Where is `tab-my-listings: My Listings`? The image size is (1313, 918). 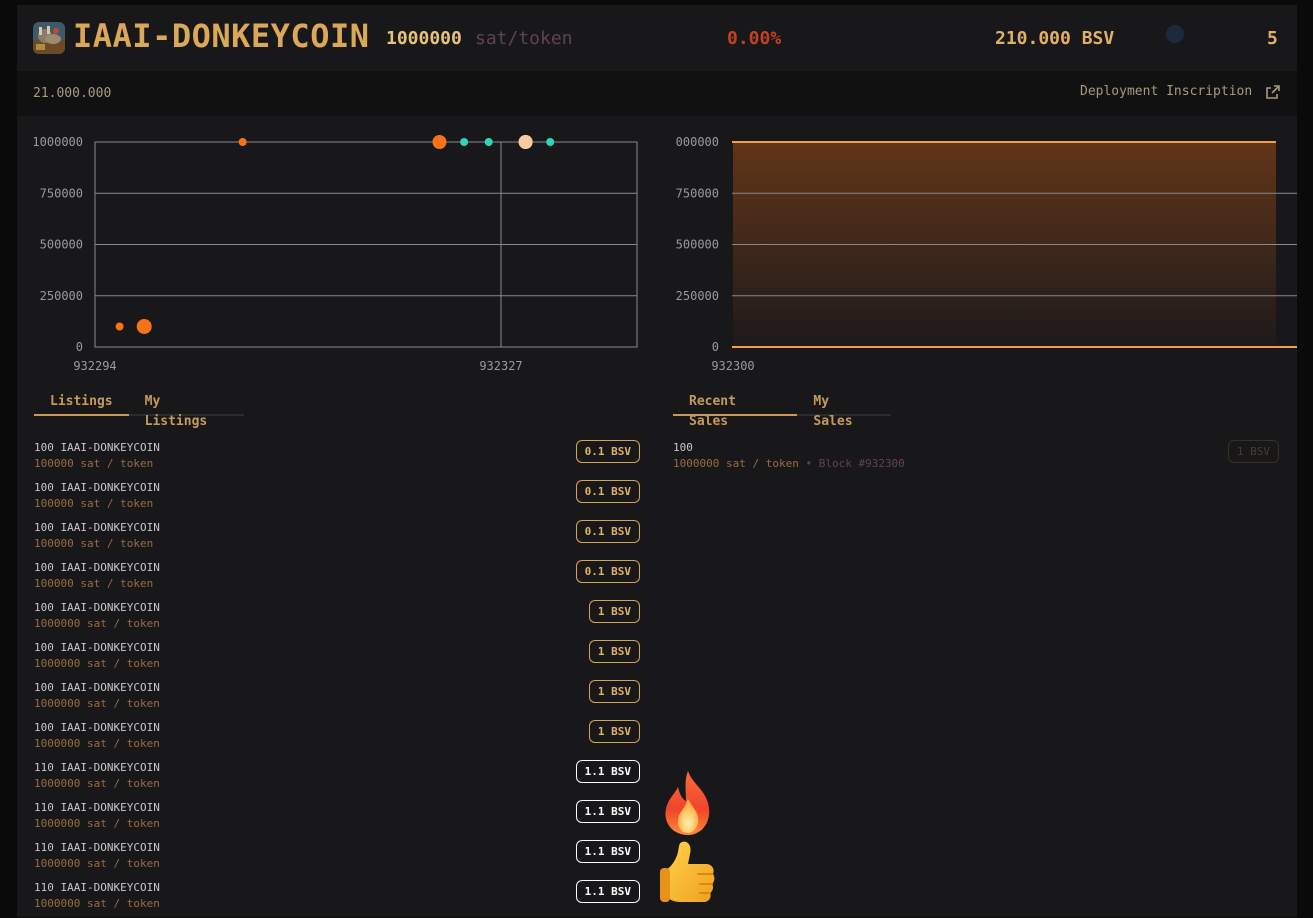 tab-my-listings: My Listings is located at coordinates (186, 410).